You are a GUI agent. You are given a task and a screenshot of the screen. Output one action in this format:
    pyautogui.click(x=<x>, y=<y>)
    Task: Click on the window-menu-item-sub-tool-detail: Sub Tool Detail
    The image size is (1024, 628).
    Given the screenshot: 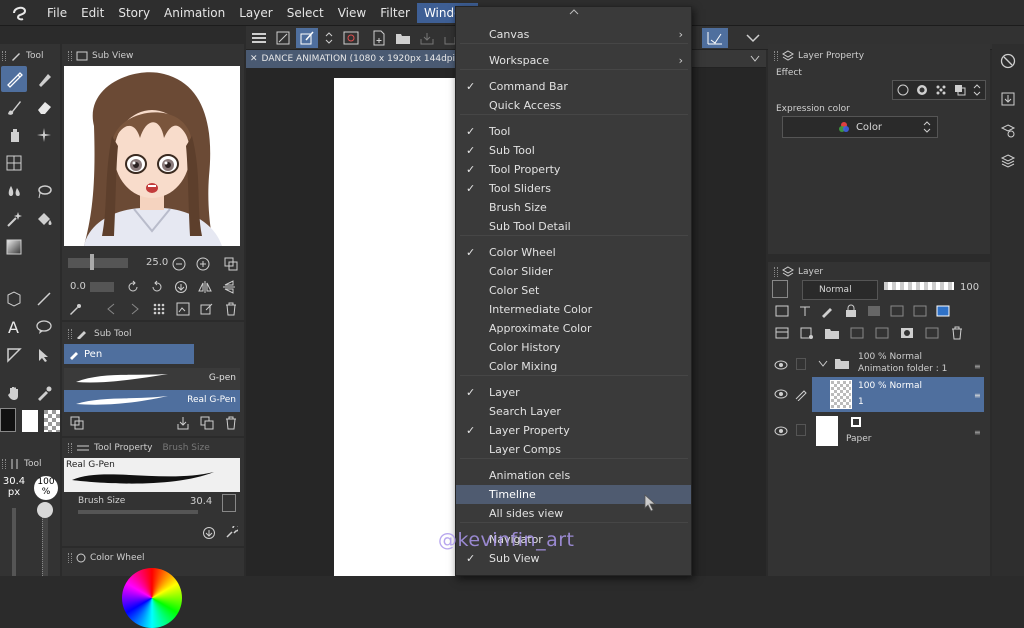 What is the action you would take?
    pyautogui.click(x=573, y=226)
    